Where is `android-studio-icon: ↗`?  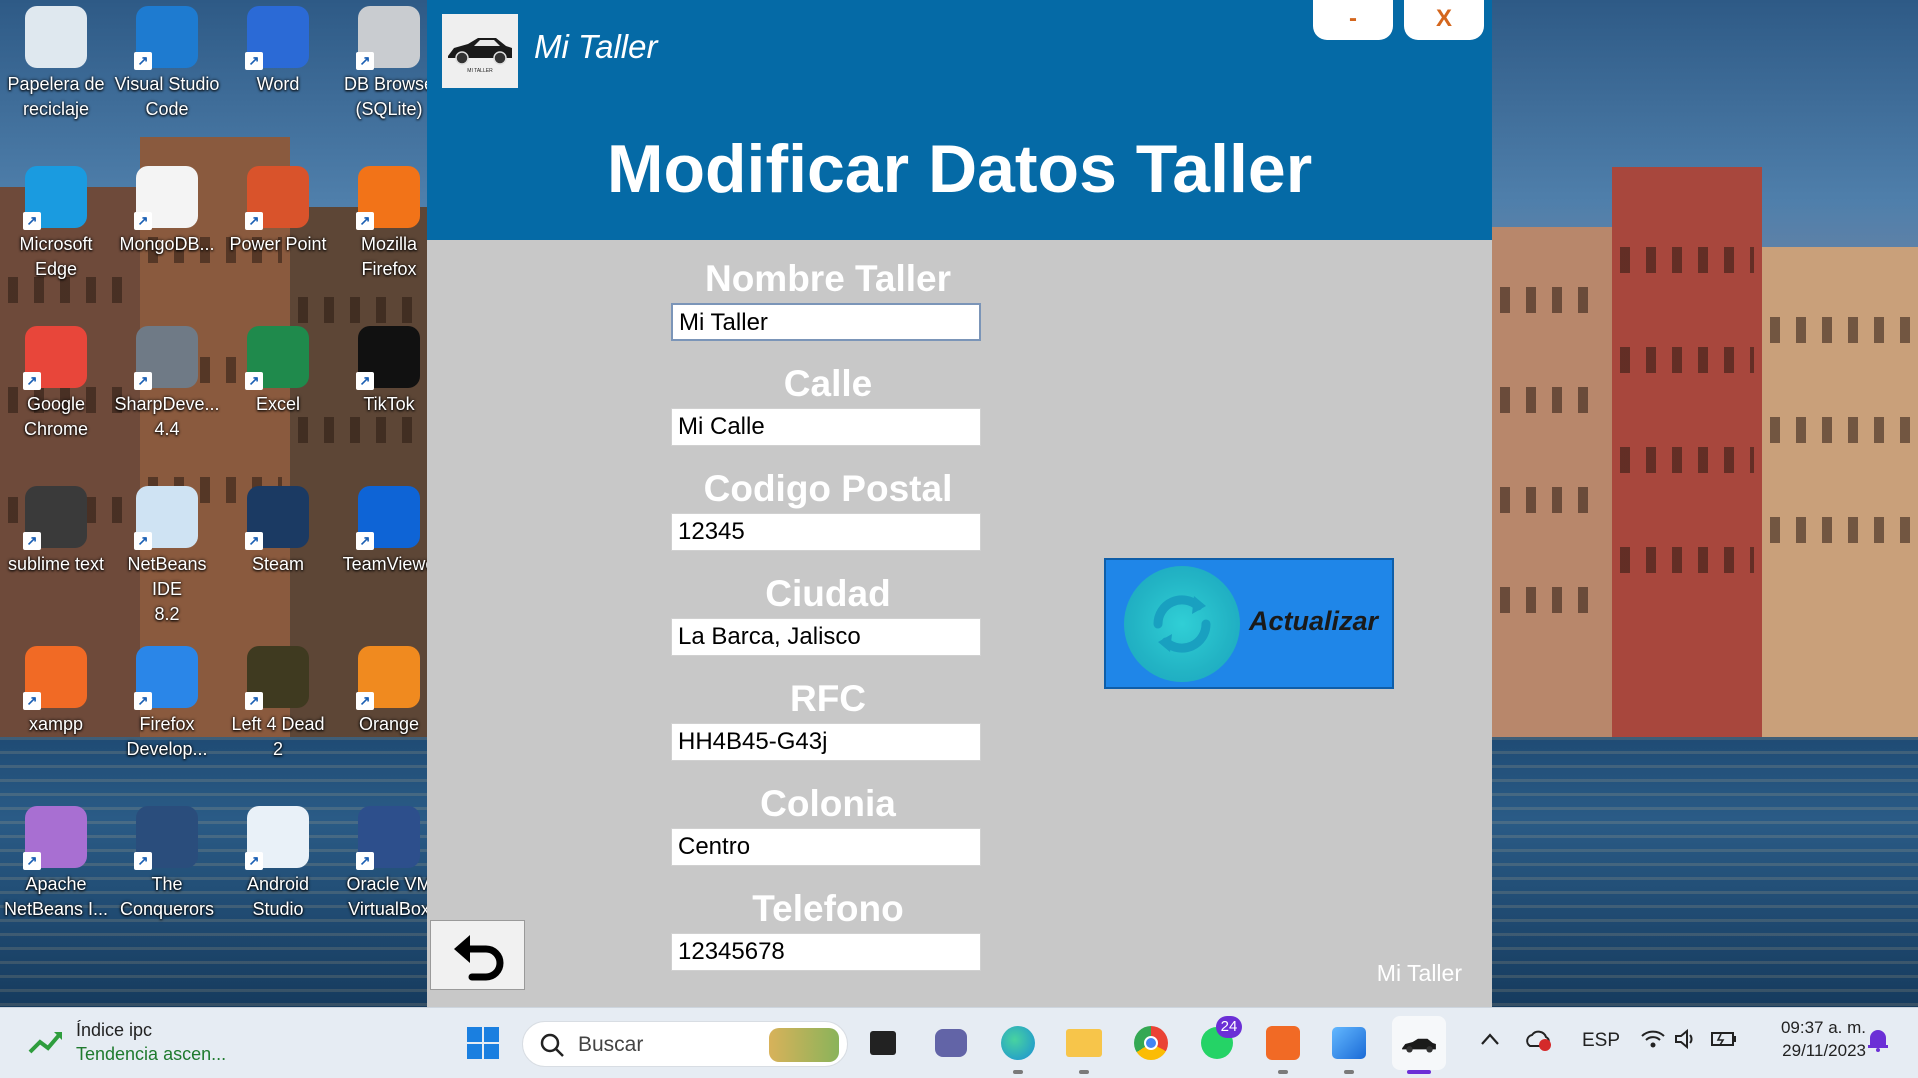 android-studio-icon: ↗ is located at coordinates (277, 838).